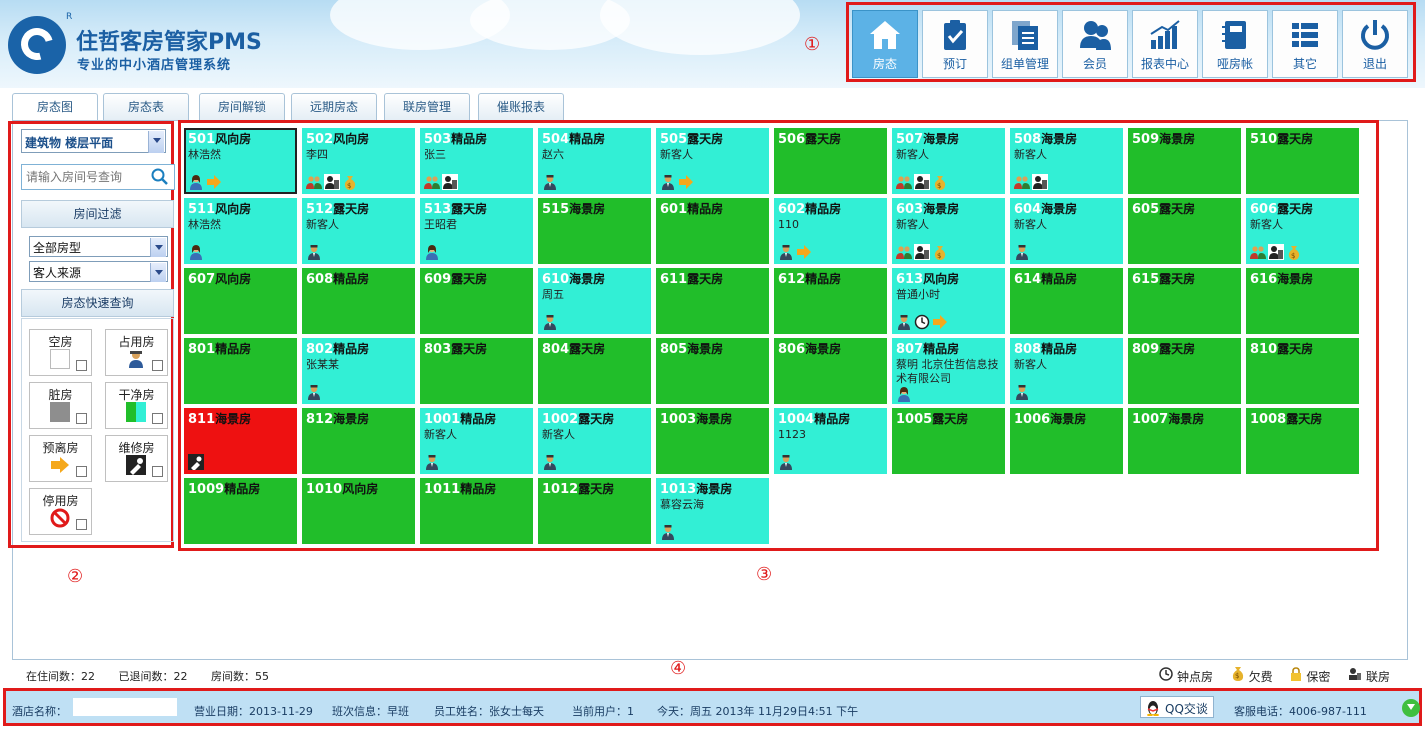 The image size is (1425, 732). I want to click on guest-source-select: 客人来源, so click(98, 271).